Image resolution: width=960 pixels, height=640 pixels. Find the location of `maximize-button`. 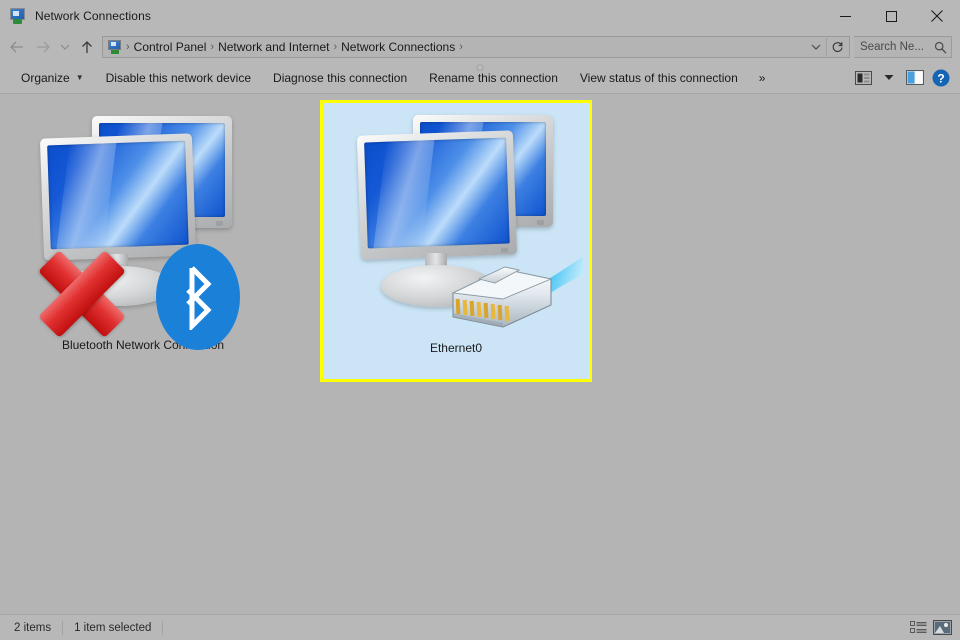

maximize-button is located at coordinates (891, 16).